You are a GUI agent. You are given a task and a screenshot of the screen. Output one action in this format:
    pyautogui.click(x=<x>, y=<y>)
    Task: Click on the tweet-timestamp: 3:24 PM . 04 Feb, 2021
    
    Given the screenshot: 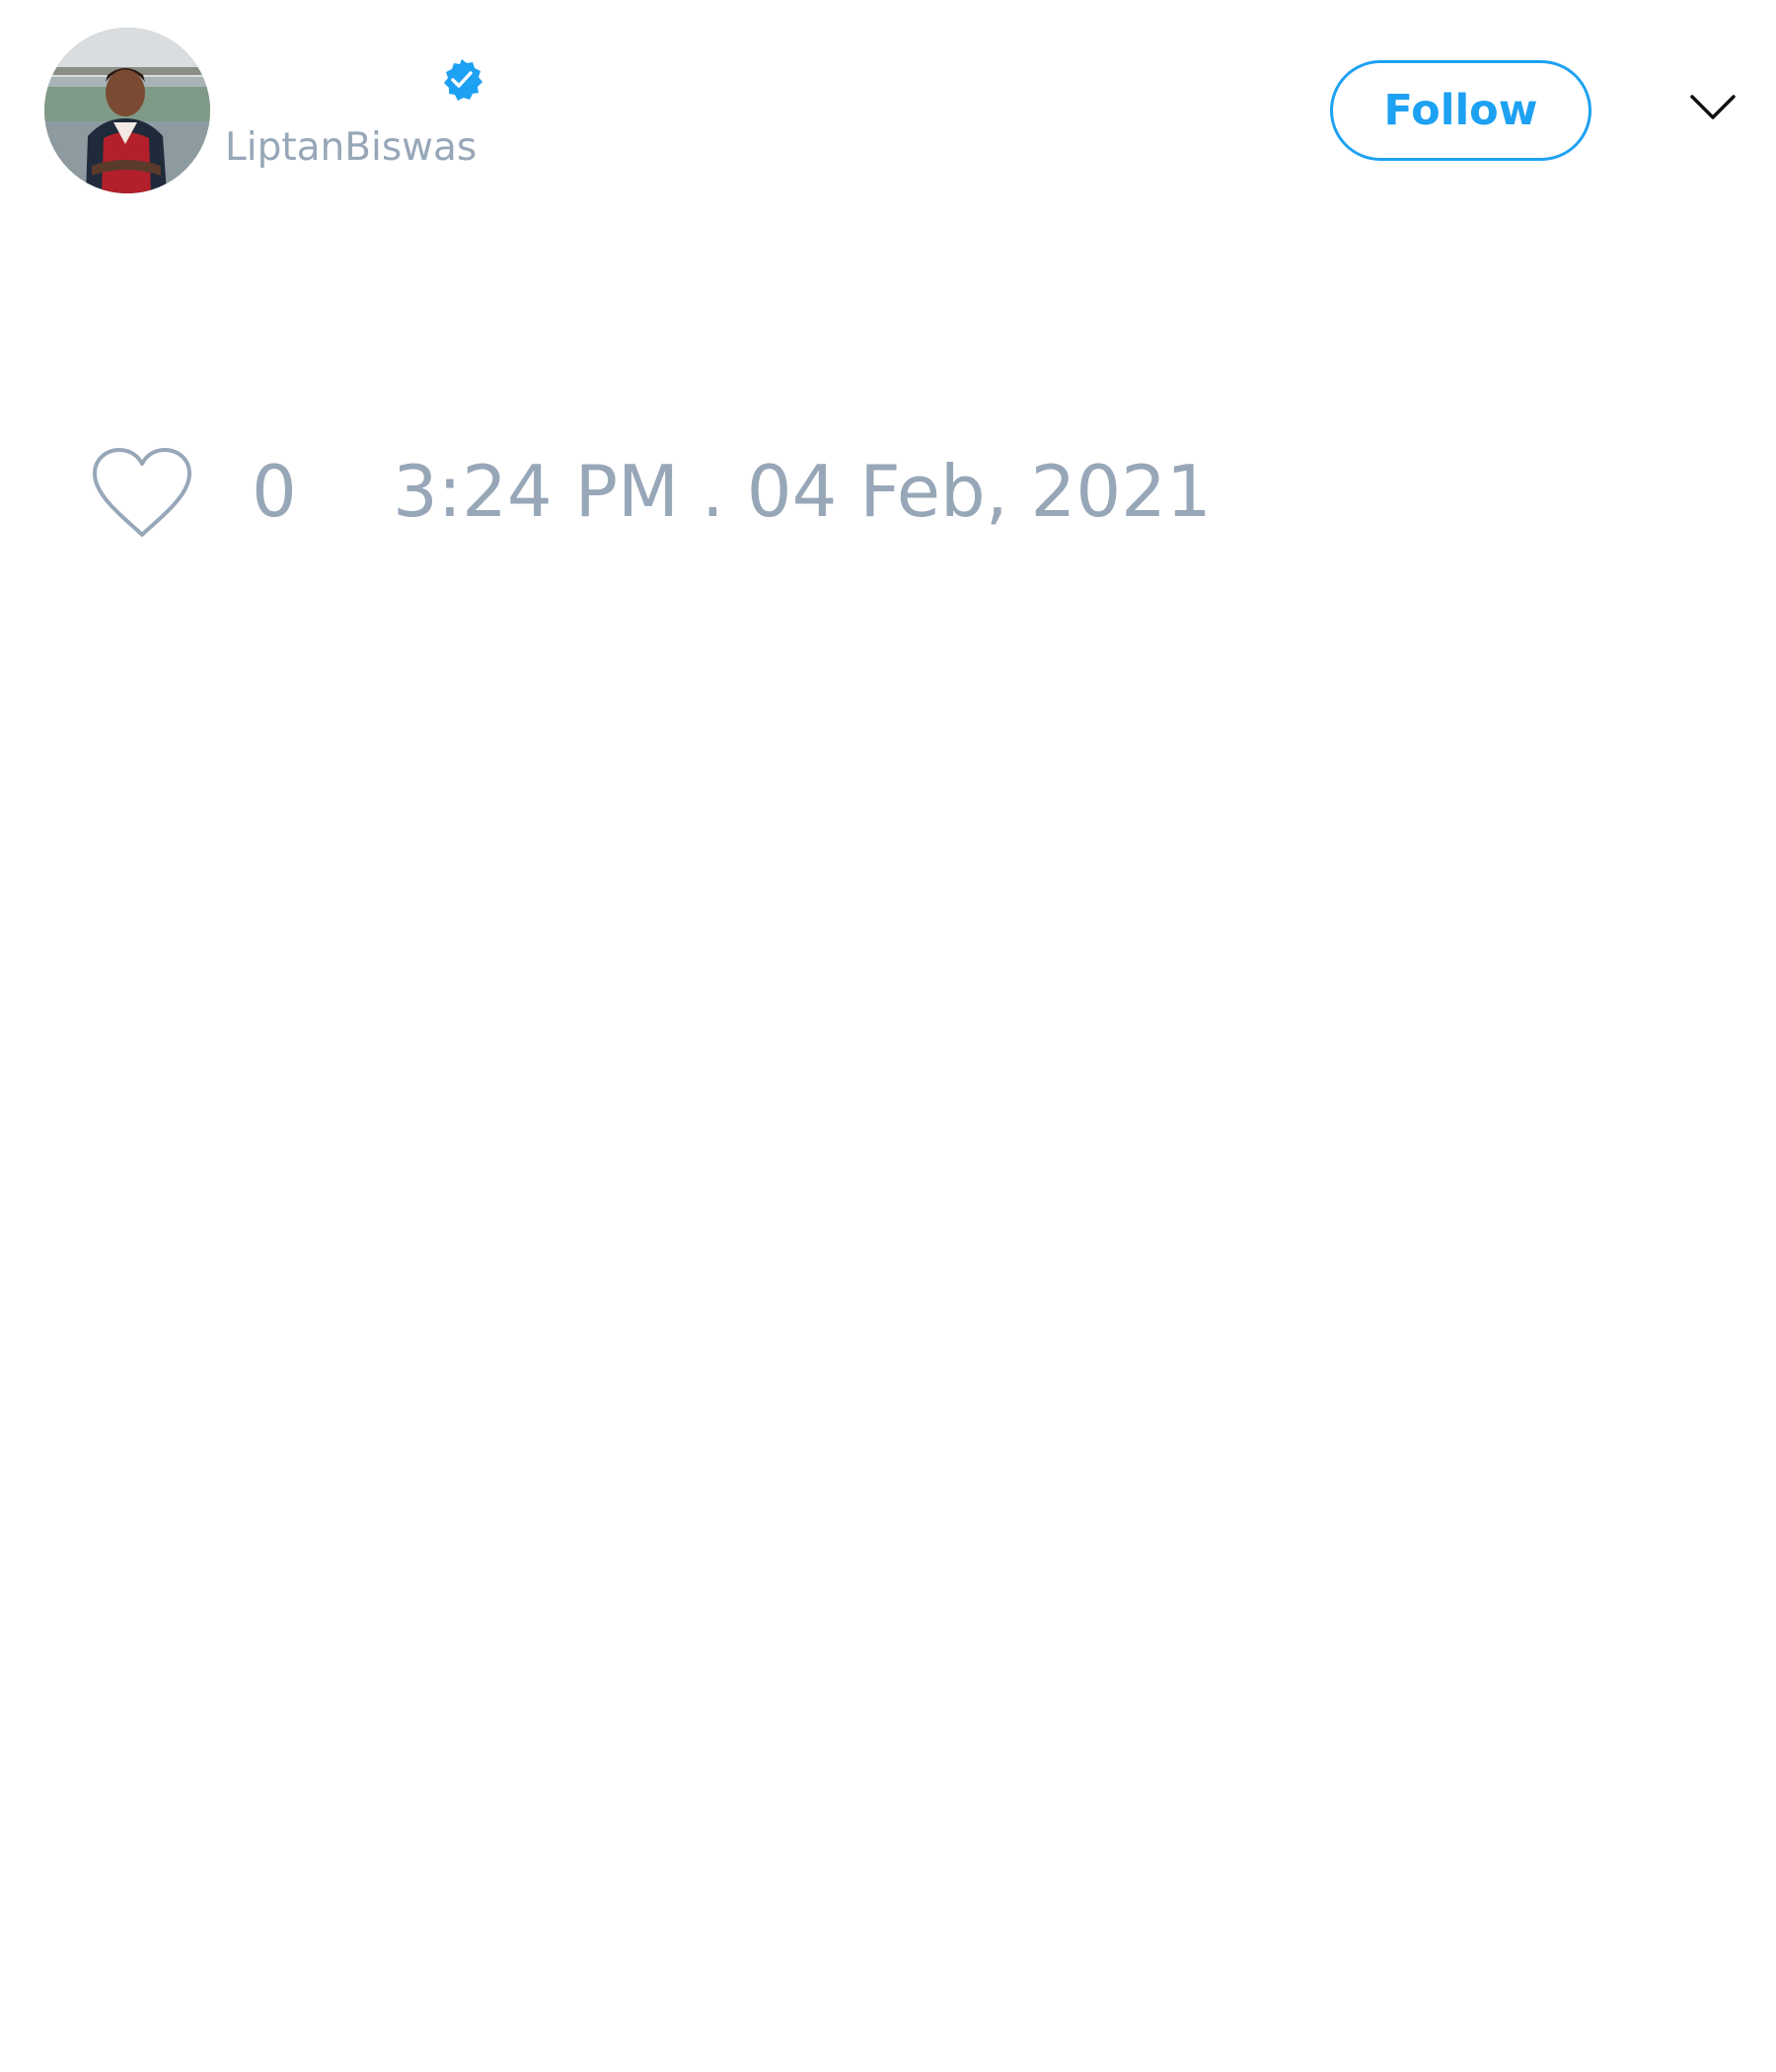 What is the action you would take?
    pyautogui.click(x=803, y=492)
    